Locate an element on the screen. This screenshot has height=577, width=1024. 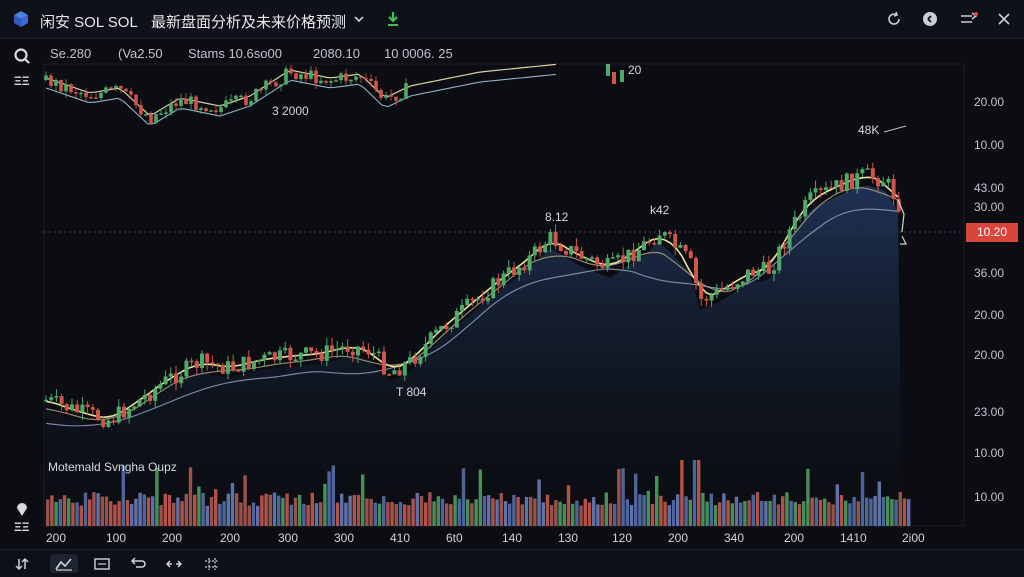
chevron-down-icon is located at coordinates (359, 19).